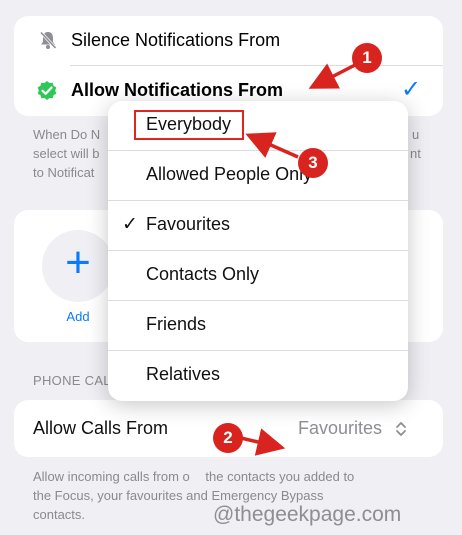 This screenshot has width=462, height=535. I want to click on annotation-badge-3: 3, so click(313, 163).